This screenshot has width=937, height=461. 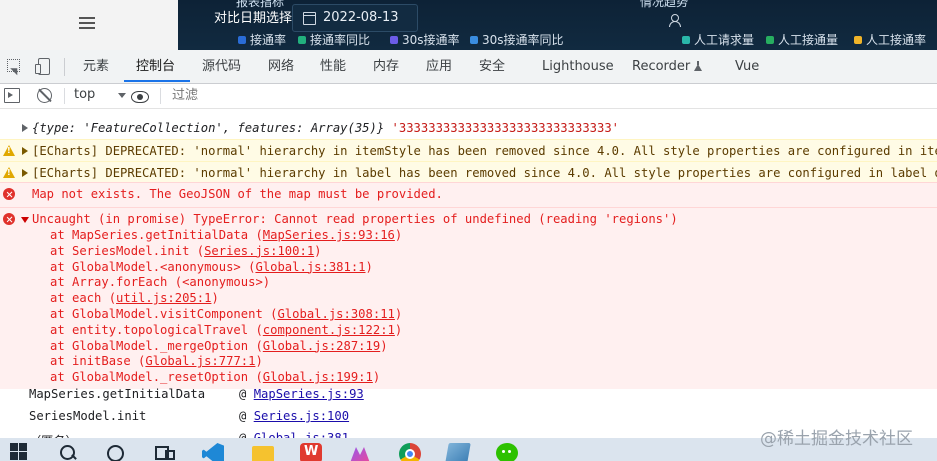 I want to click on tab-security: 安全, so click(x=492, y=66).